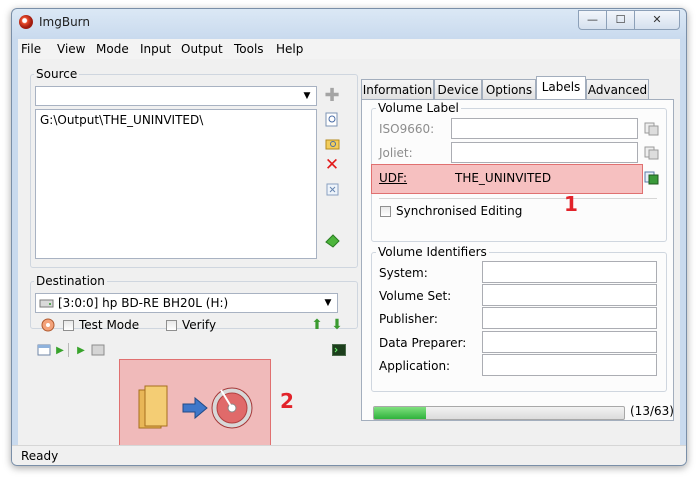 This screenshot has height=488, width=700. What do you see at coordinates (403, 273) in the screenshot?
I see `system-label: System:` at bounding box center [403, 273].